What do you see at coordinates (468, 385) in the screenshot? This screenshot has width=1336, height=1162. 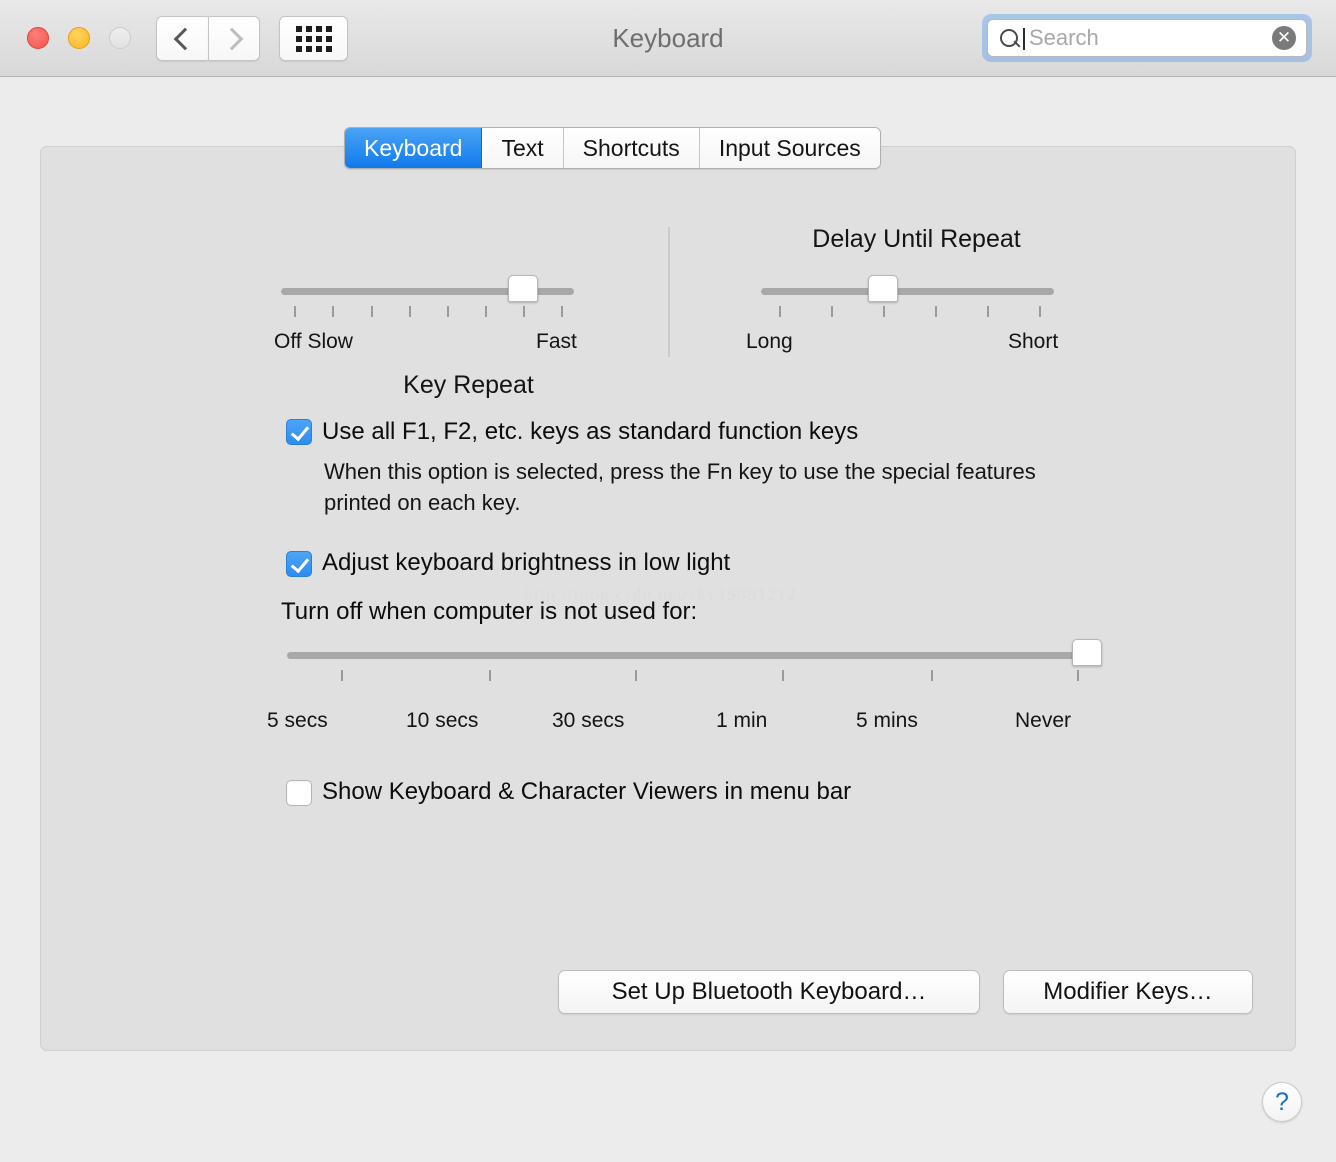 I see `key-repeat-title: Key Repeat` at bounding box center [468, 385].